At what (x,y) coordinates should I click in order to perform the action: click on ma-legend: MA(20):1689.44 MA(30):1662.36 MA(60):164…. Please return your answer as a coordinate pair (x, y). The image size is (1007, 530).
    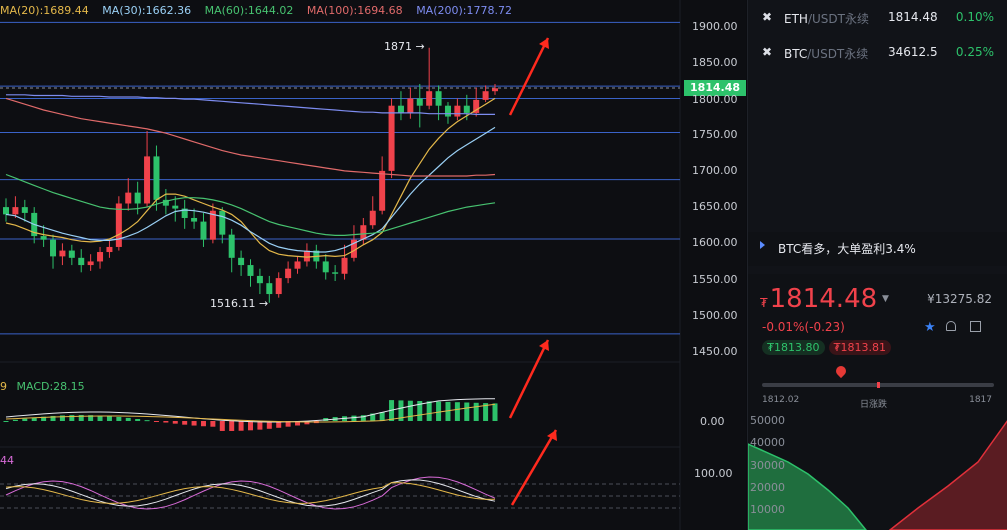
    Looking at the image, I should click on (261, 10).